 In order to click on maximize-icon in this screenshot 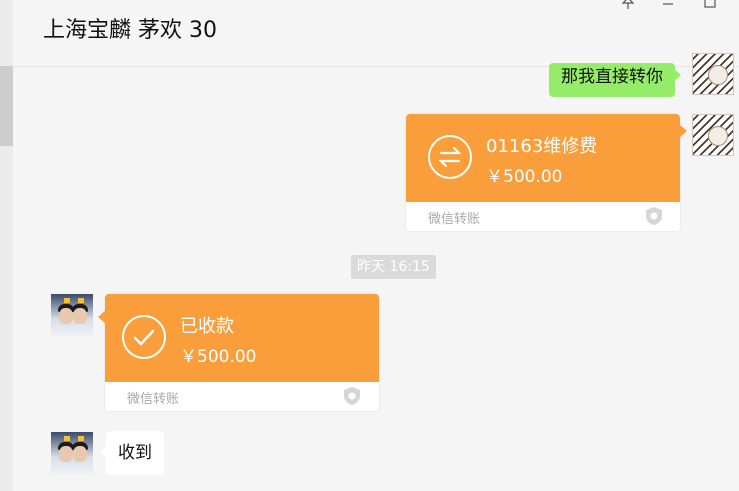, I will do `click(710, 7)`.